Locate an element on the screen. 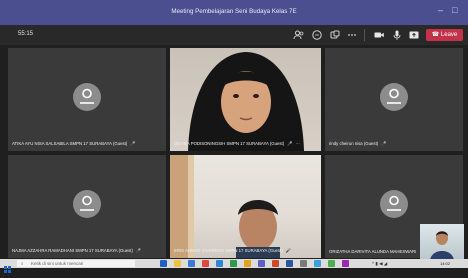  edge-icon is located at coordinates (219, 263).